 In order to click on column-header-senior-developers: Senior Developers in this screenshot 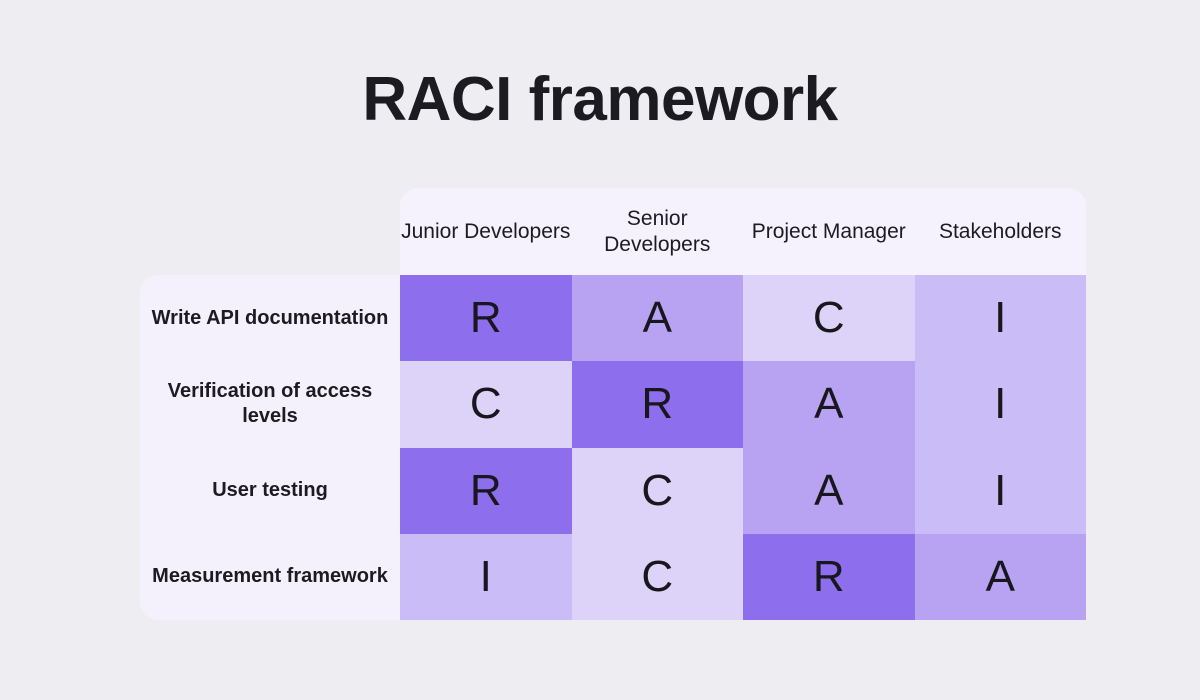, I will do `click(657, 231)`.